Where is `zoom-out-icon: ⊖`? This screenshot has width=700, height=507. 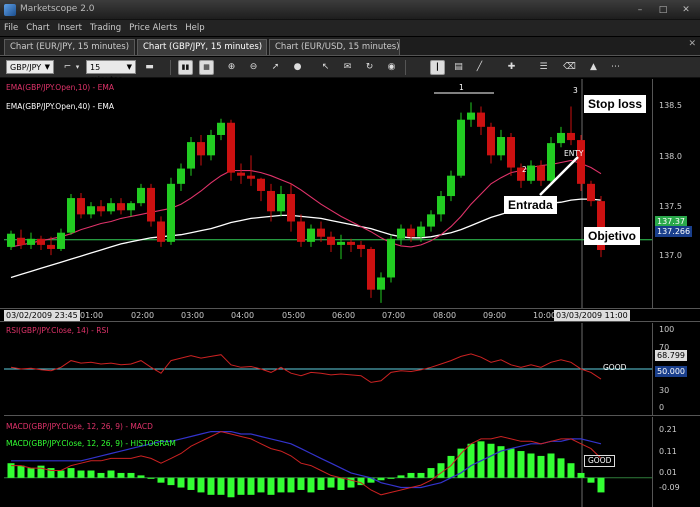 zoom-out-icon: ⊖ is located at coordinates (253, 67).